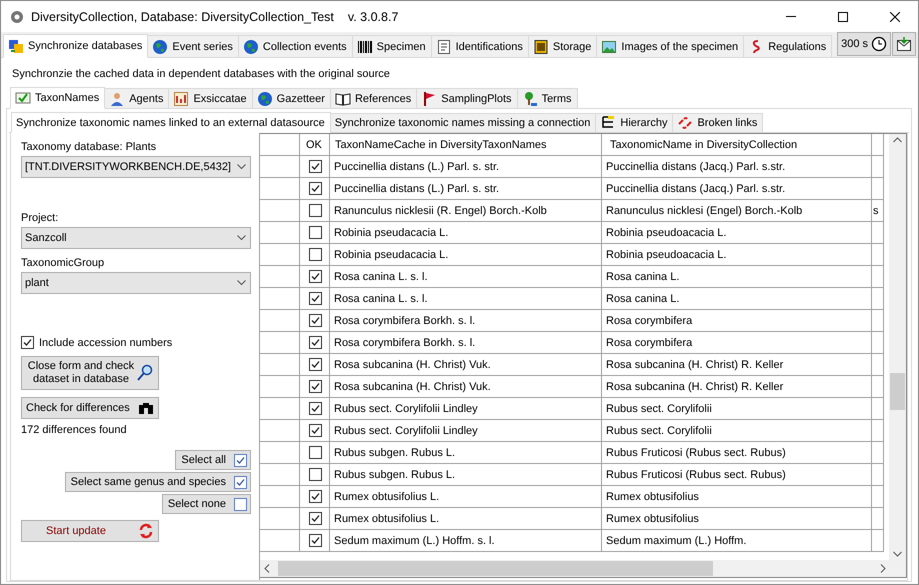 The image size is (919, 585). I want to click on tab: Gazetteer, so click(291, 98).